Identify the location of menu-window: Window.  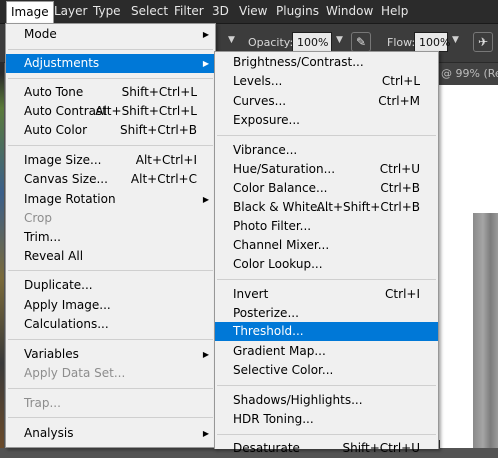
(349, 11).